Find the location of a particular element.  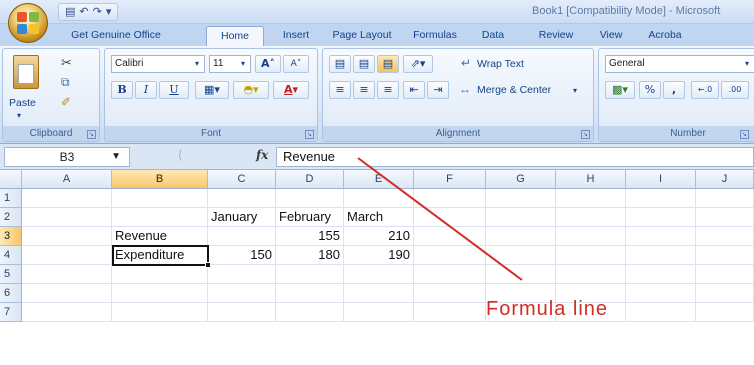

cell-e6 is located at coordinates (379, 293).